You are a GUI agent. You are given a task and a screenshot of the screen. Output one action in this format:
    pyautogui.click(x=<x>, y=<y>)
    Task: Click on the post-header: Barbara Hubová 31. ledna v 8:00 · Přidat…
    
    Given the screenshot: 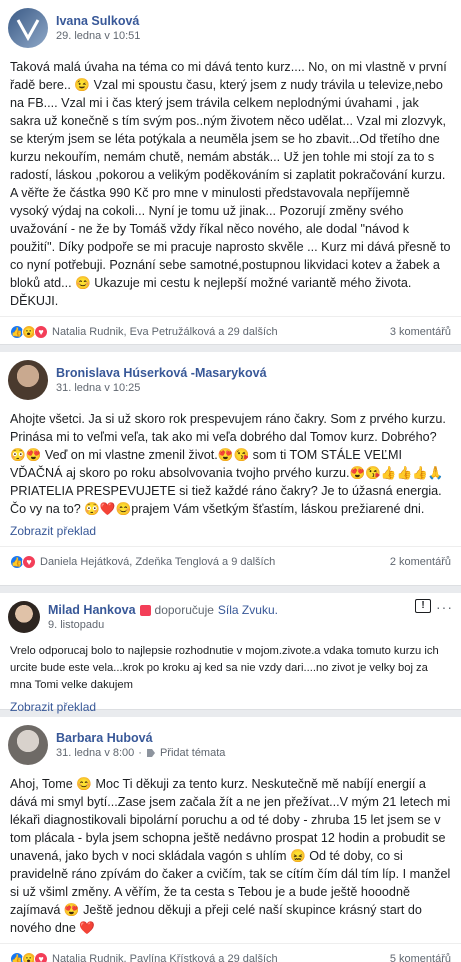 What is the action you would take?
    pyautogui.click(x=230, y=744)
    